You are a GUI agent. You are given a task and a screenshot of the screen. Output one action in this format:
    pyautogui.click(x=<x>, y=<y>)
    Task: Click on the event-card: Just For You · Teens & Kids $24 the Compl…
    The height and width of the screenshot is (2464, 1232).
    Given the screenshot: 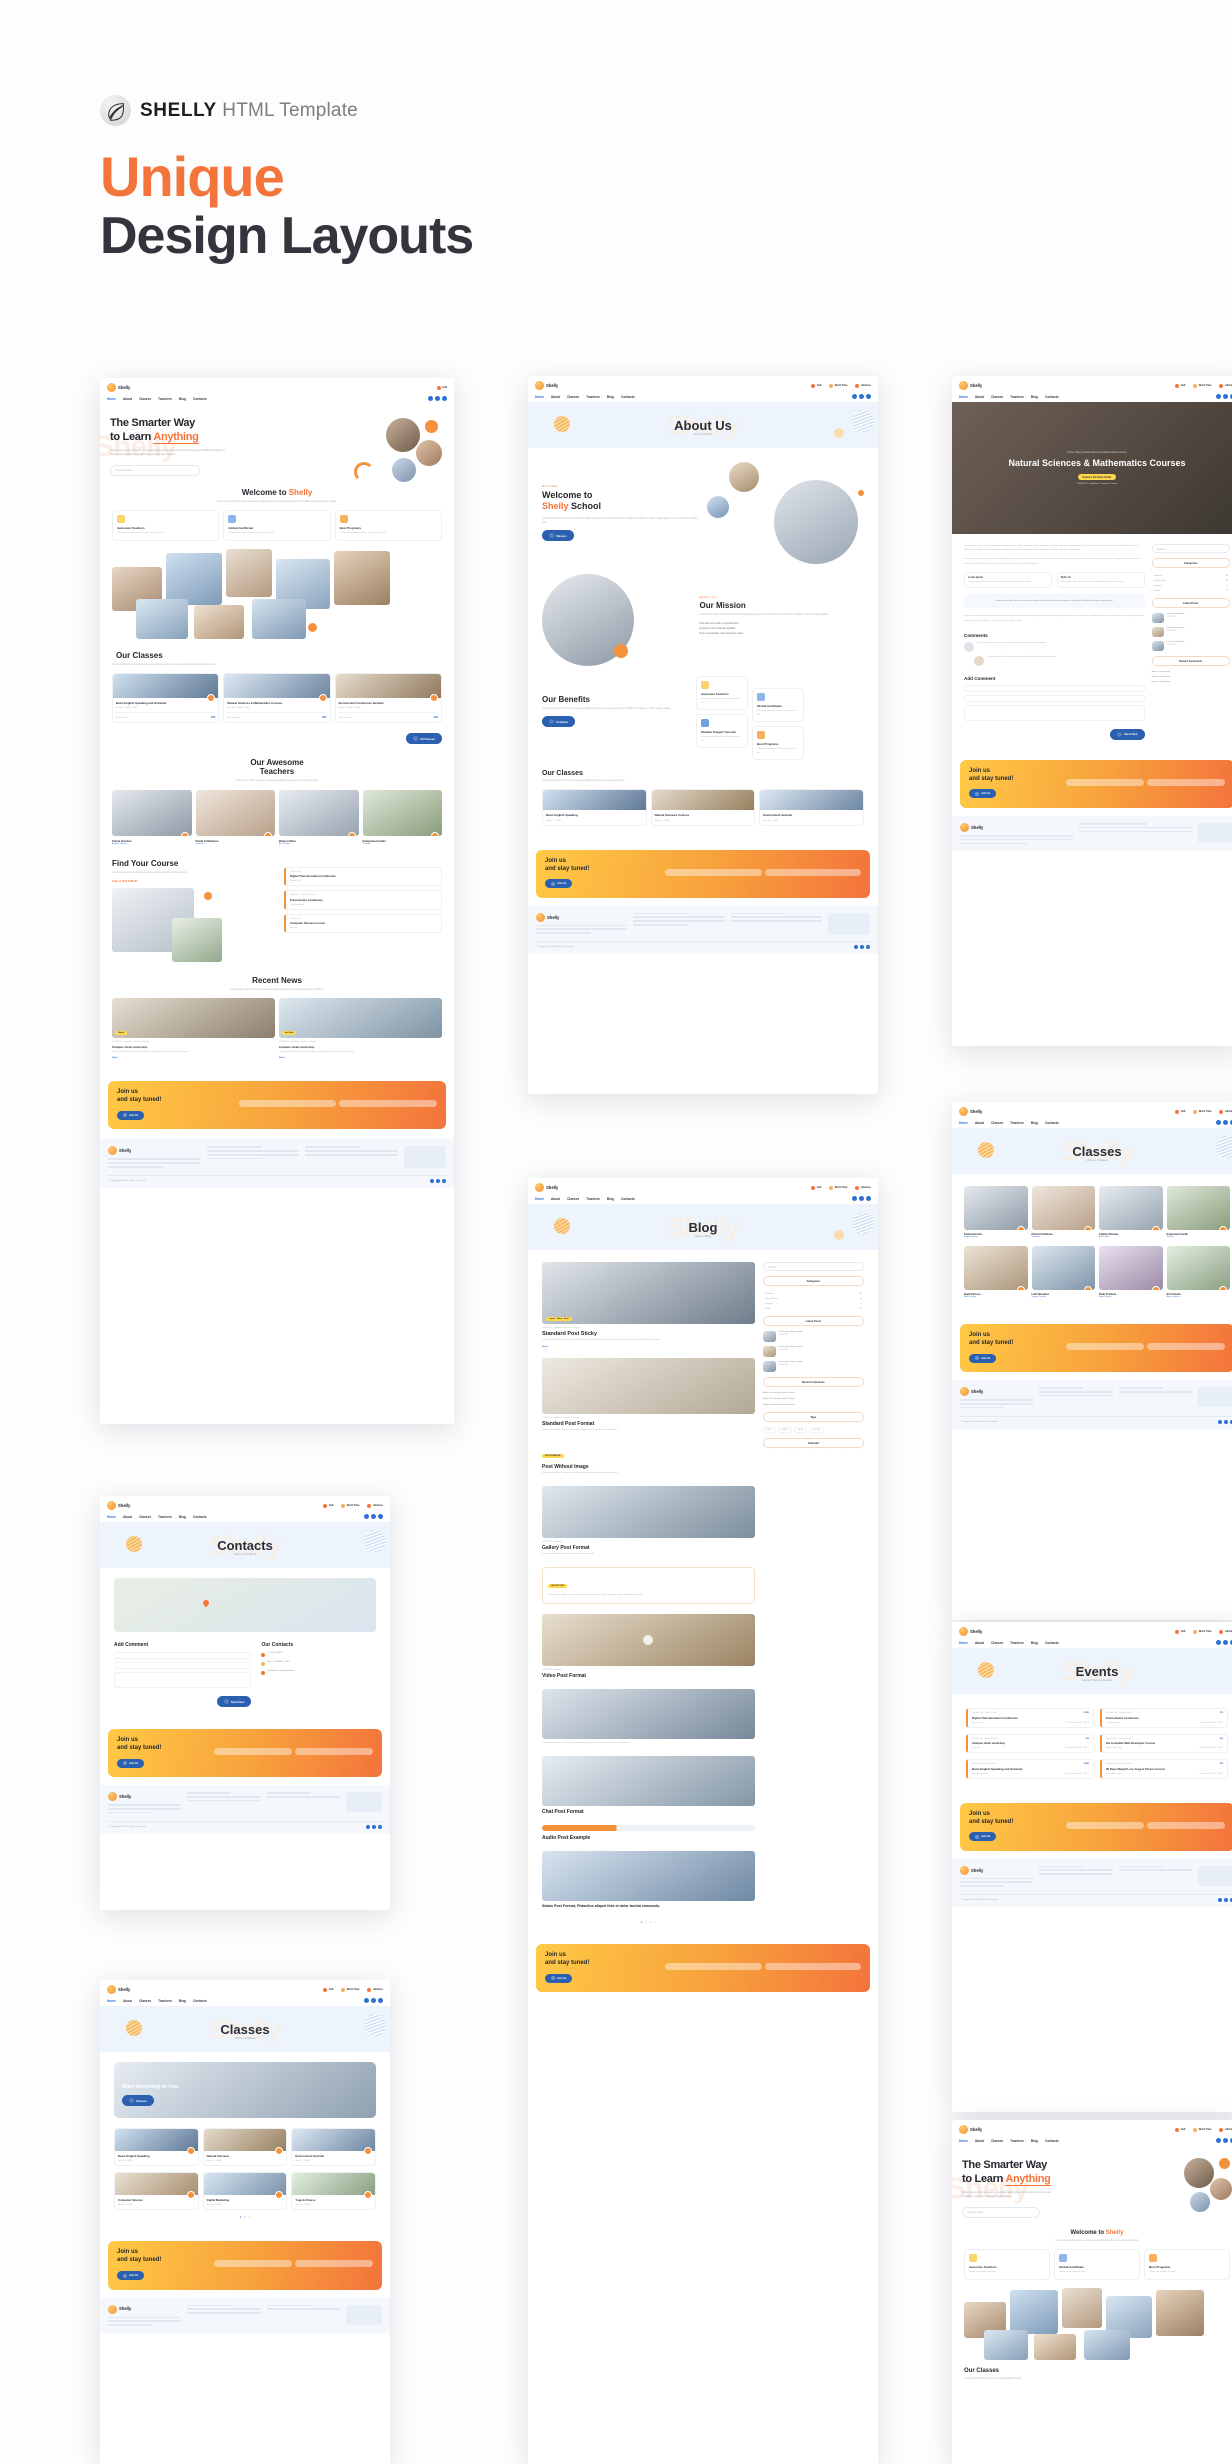 What is the action you would take?
    pyautogui.click(x=1164, y=1743)
    